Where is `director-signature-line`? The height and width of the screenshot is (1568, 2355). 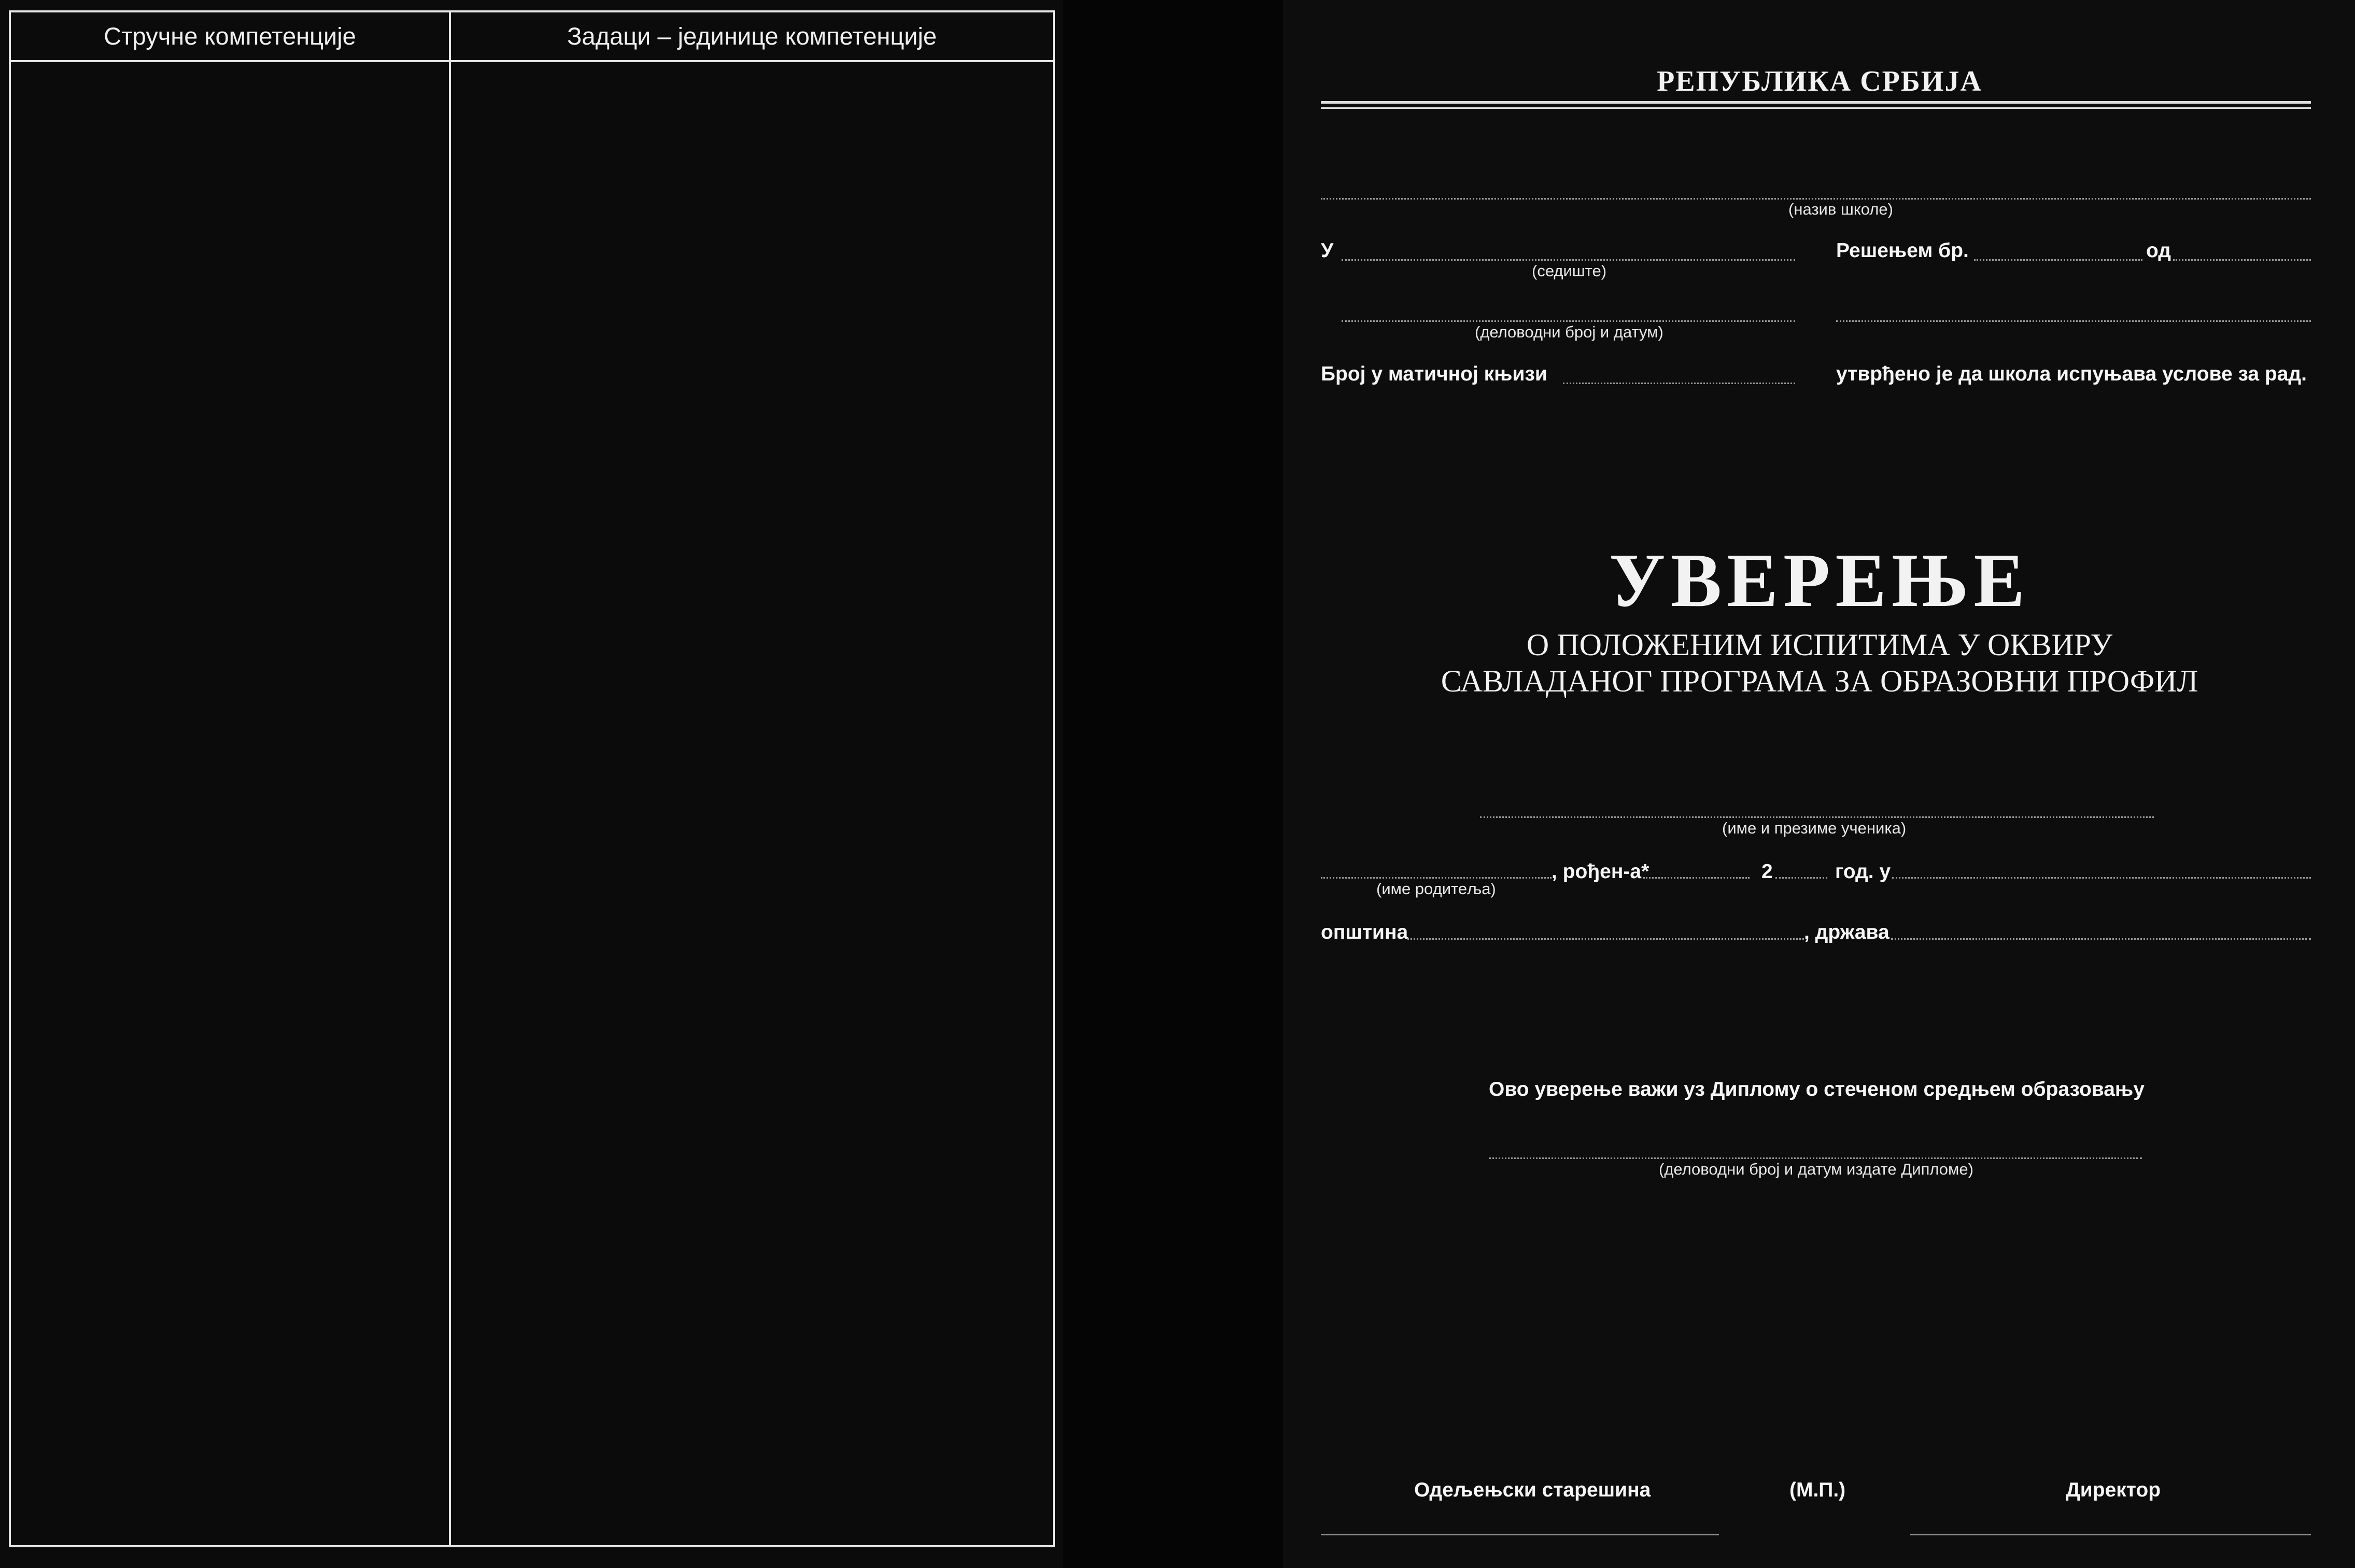
director-signature-line is located at coordinates (2110, 1534).